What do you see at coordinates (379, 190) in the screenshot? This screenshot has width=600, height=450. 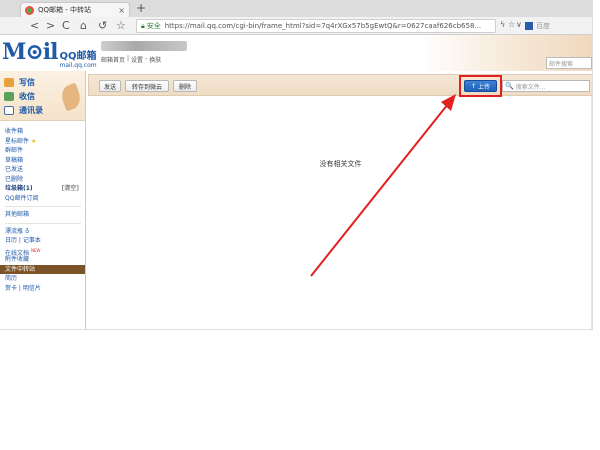 I see `arrow-shaft` at bounding box center [379, 190].